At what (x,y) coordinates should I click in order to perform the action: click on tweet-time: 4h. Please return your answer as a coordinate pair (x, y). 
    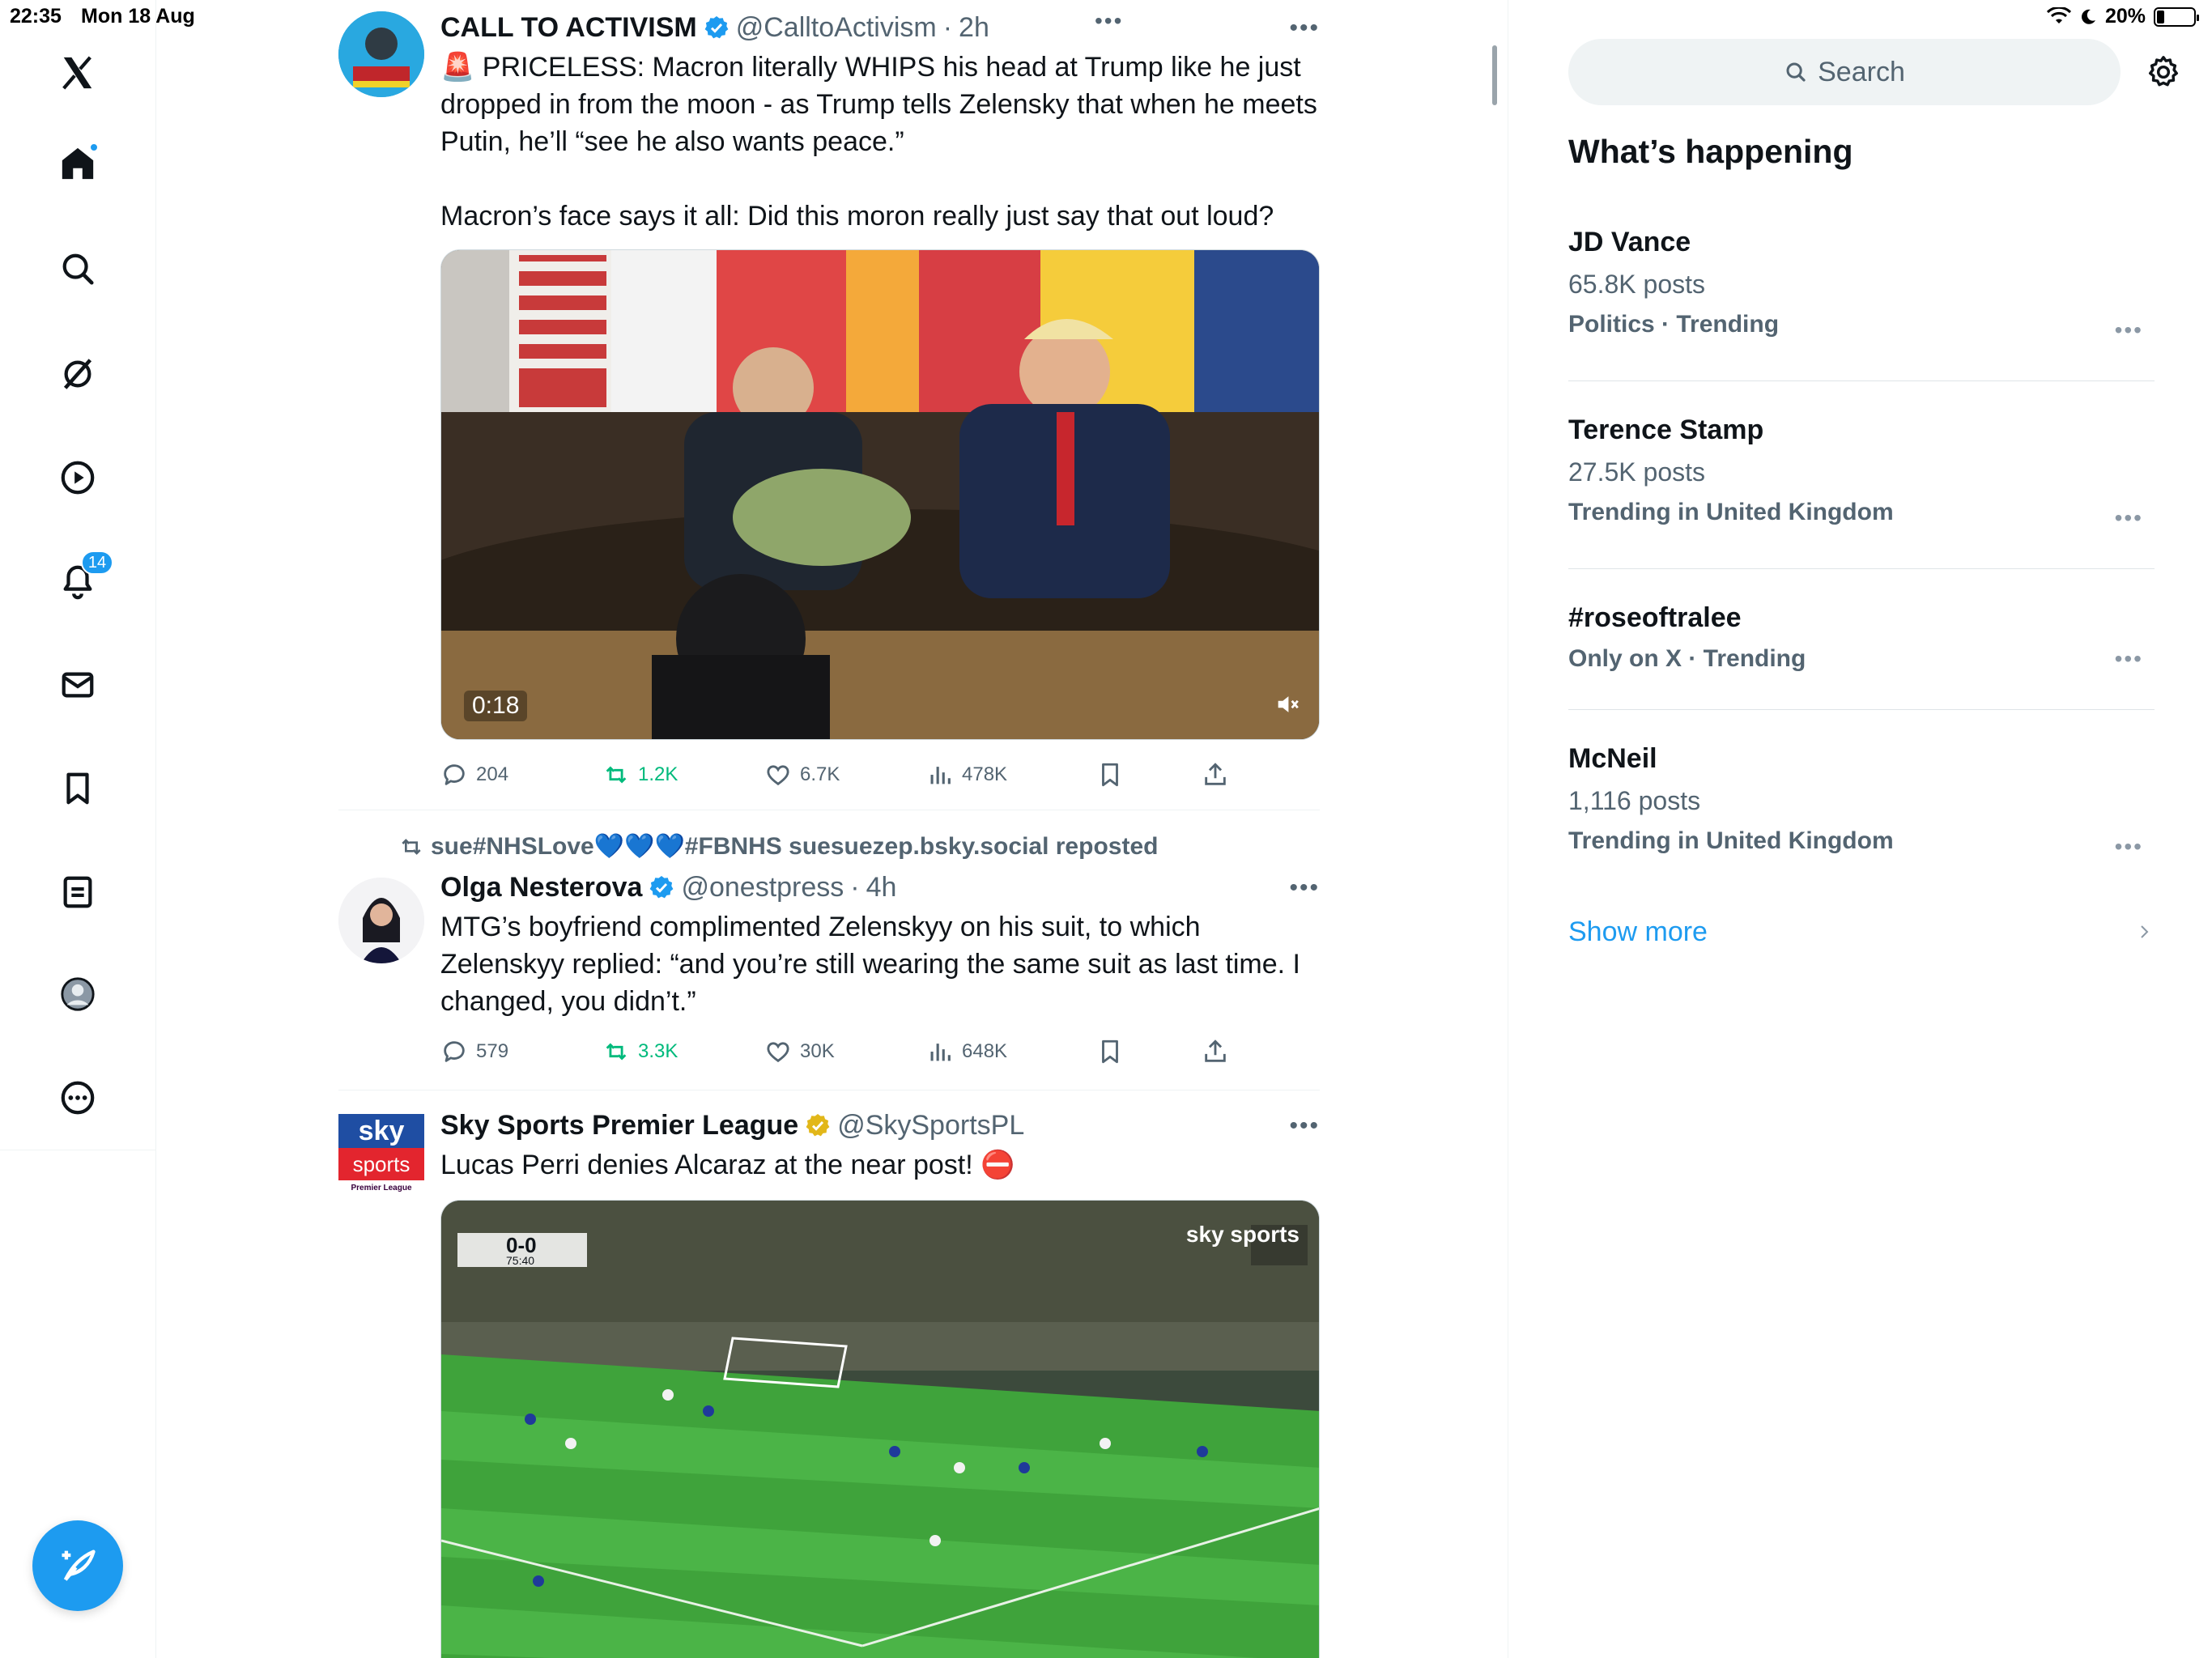
    Looking at the image, I should click on (882, 887).